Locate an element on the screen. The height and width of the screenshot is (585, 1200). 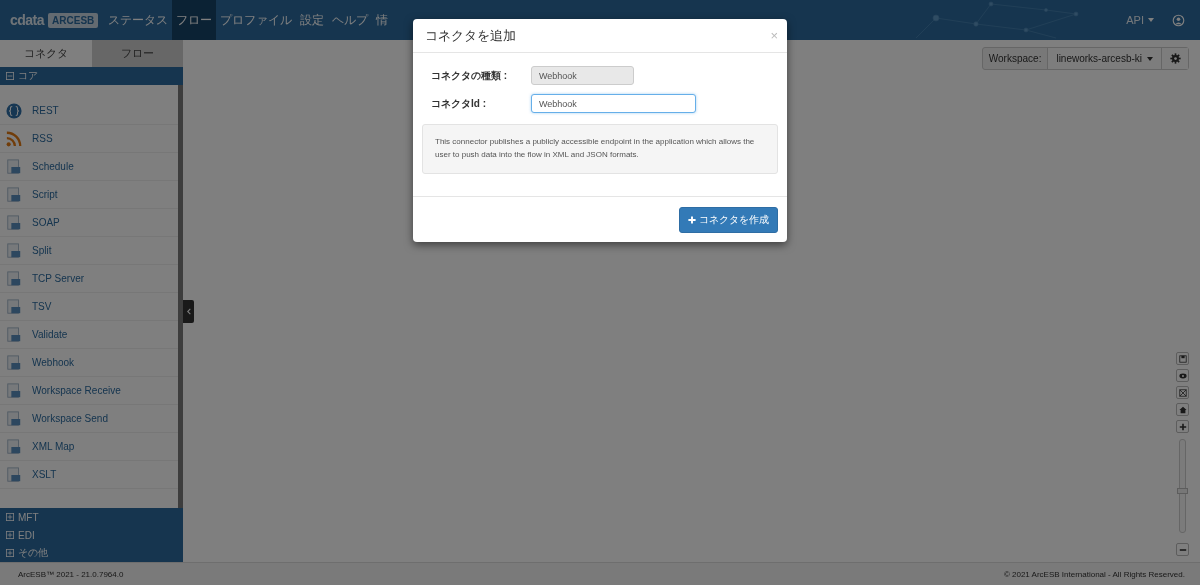
home-icon is located at coordinates (1182, 409).